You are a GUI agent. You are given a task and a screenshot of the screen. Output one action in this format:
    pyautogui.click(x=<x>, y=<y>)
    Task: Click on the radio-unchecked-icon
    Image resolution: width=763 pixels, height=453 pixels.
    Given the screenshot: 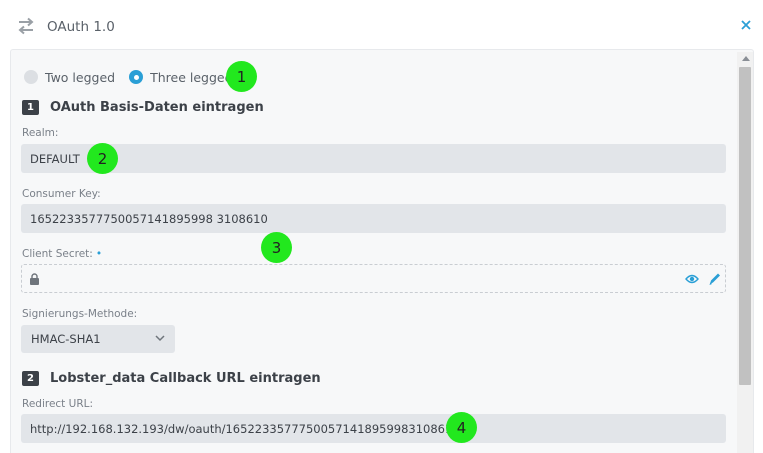 What is the action you would take?
    pyautogui.click(x=31, y=77)
    